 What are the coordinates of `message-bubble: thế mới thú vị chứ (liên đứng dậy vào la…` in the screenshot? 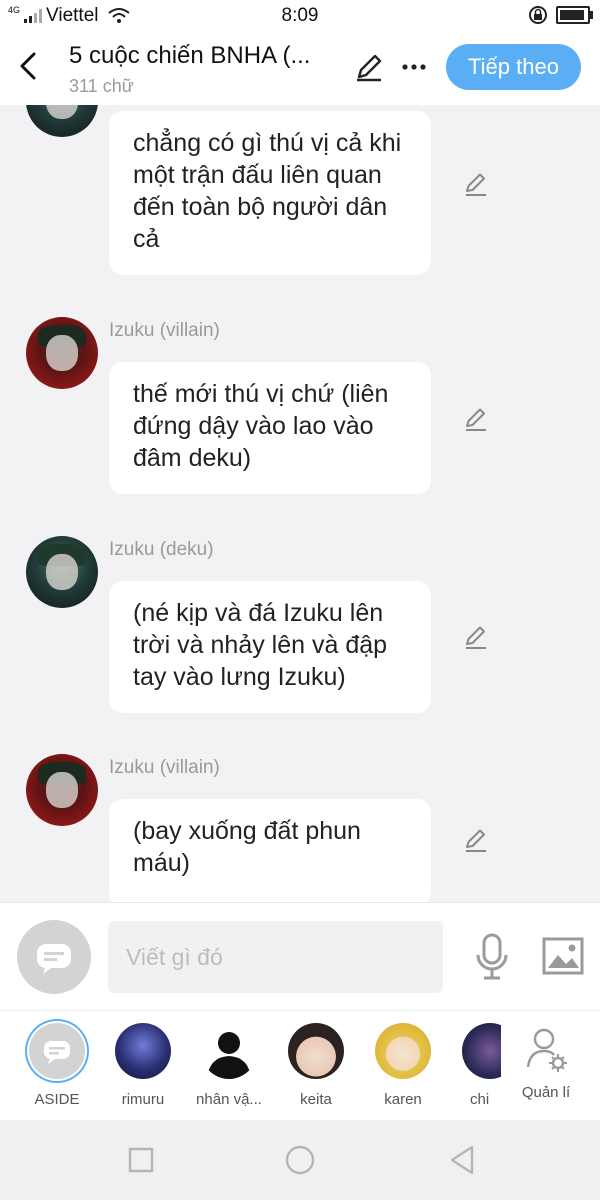 It's located at (270, 428).